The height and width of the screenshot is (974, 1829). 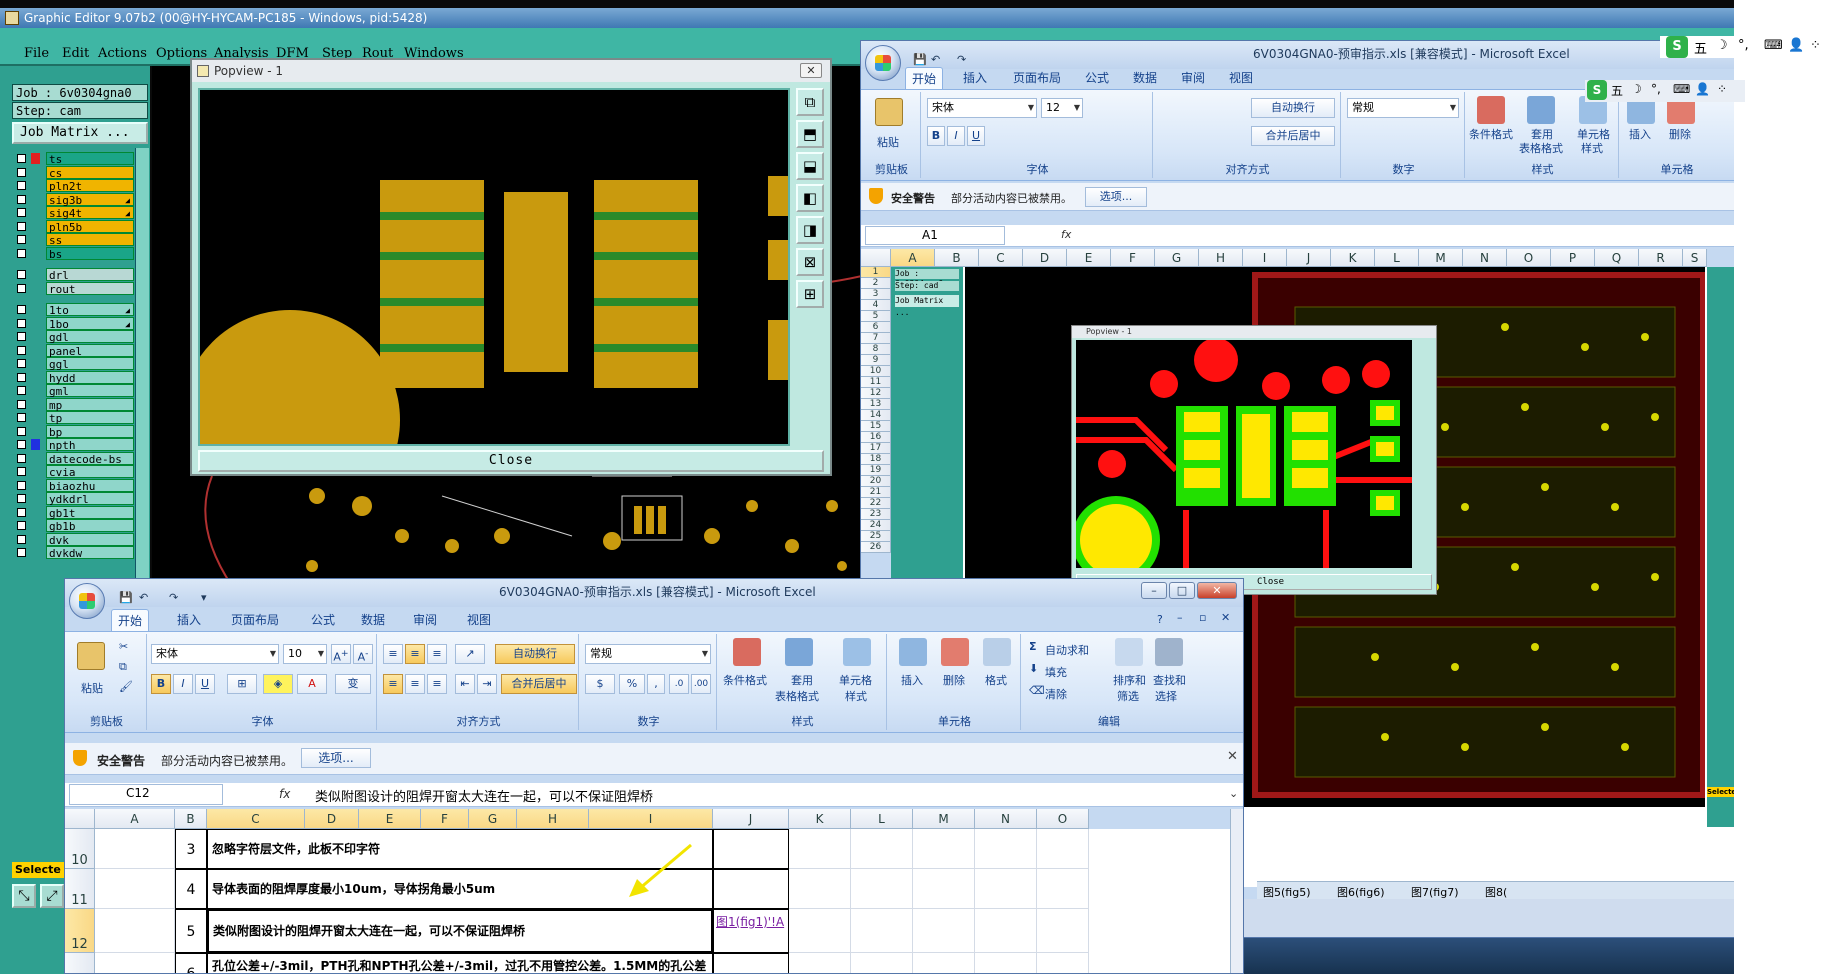 I want to click on layer-name: ss, so click(x=90, y=240).